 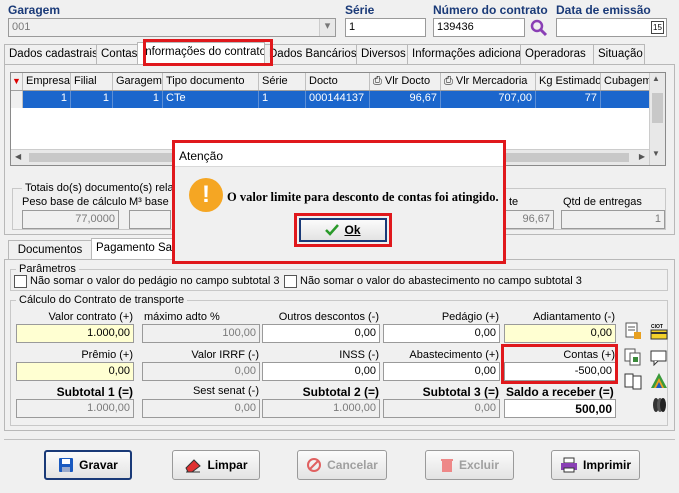 I want to click on tab-contas: Contas, so click(x=117, y=54).